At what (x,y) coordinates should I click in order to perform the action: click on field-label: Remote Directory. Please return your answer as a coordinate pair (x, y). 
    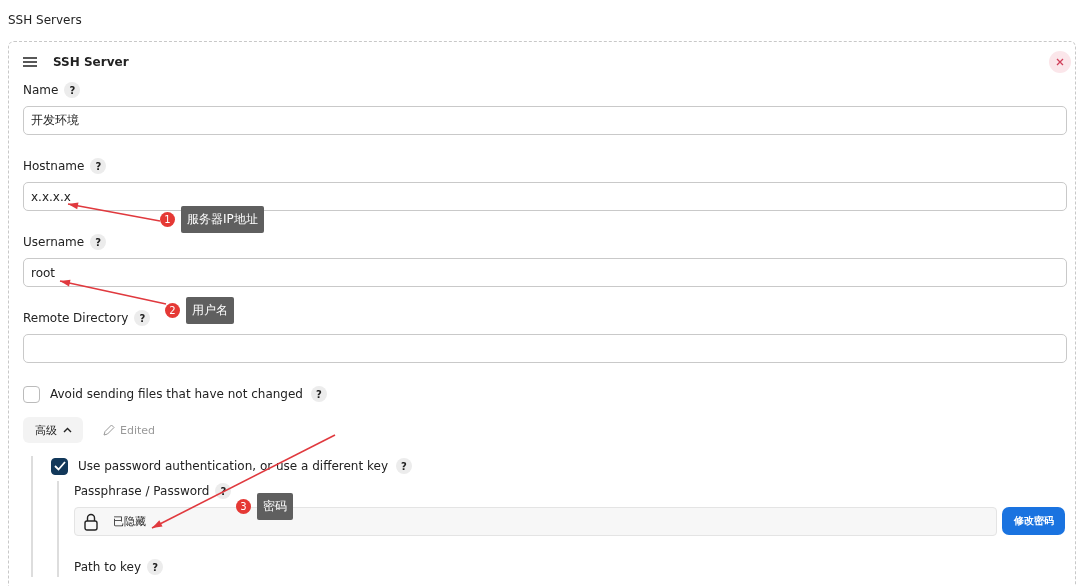
    Looking at the image, I should click on (76, 318).